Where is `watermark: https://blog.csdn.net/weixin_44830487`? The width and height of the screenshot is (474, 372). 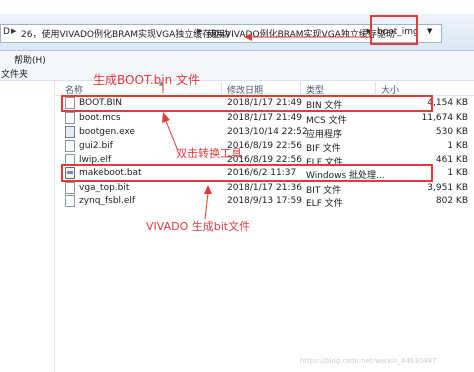 watermark: https://blog.csdn.net/weixin_44830487 is located at coordinates (368, 361).